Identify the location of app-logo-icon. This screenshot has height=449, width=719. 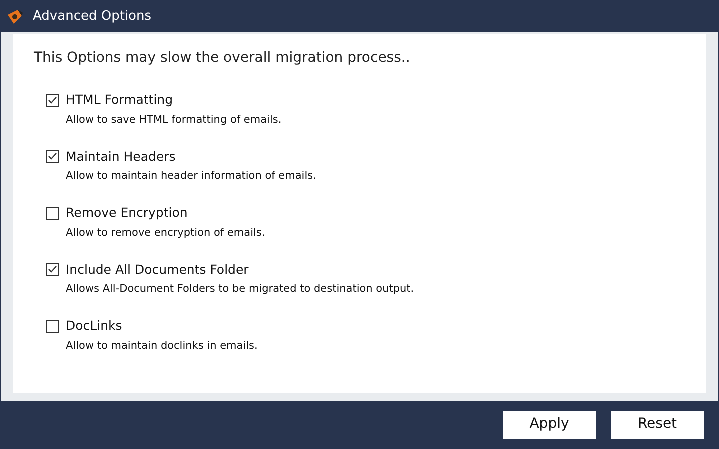
(15, 17).